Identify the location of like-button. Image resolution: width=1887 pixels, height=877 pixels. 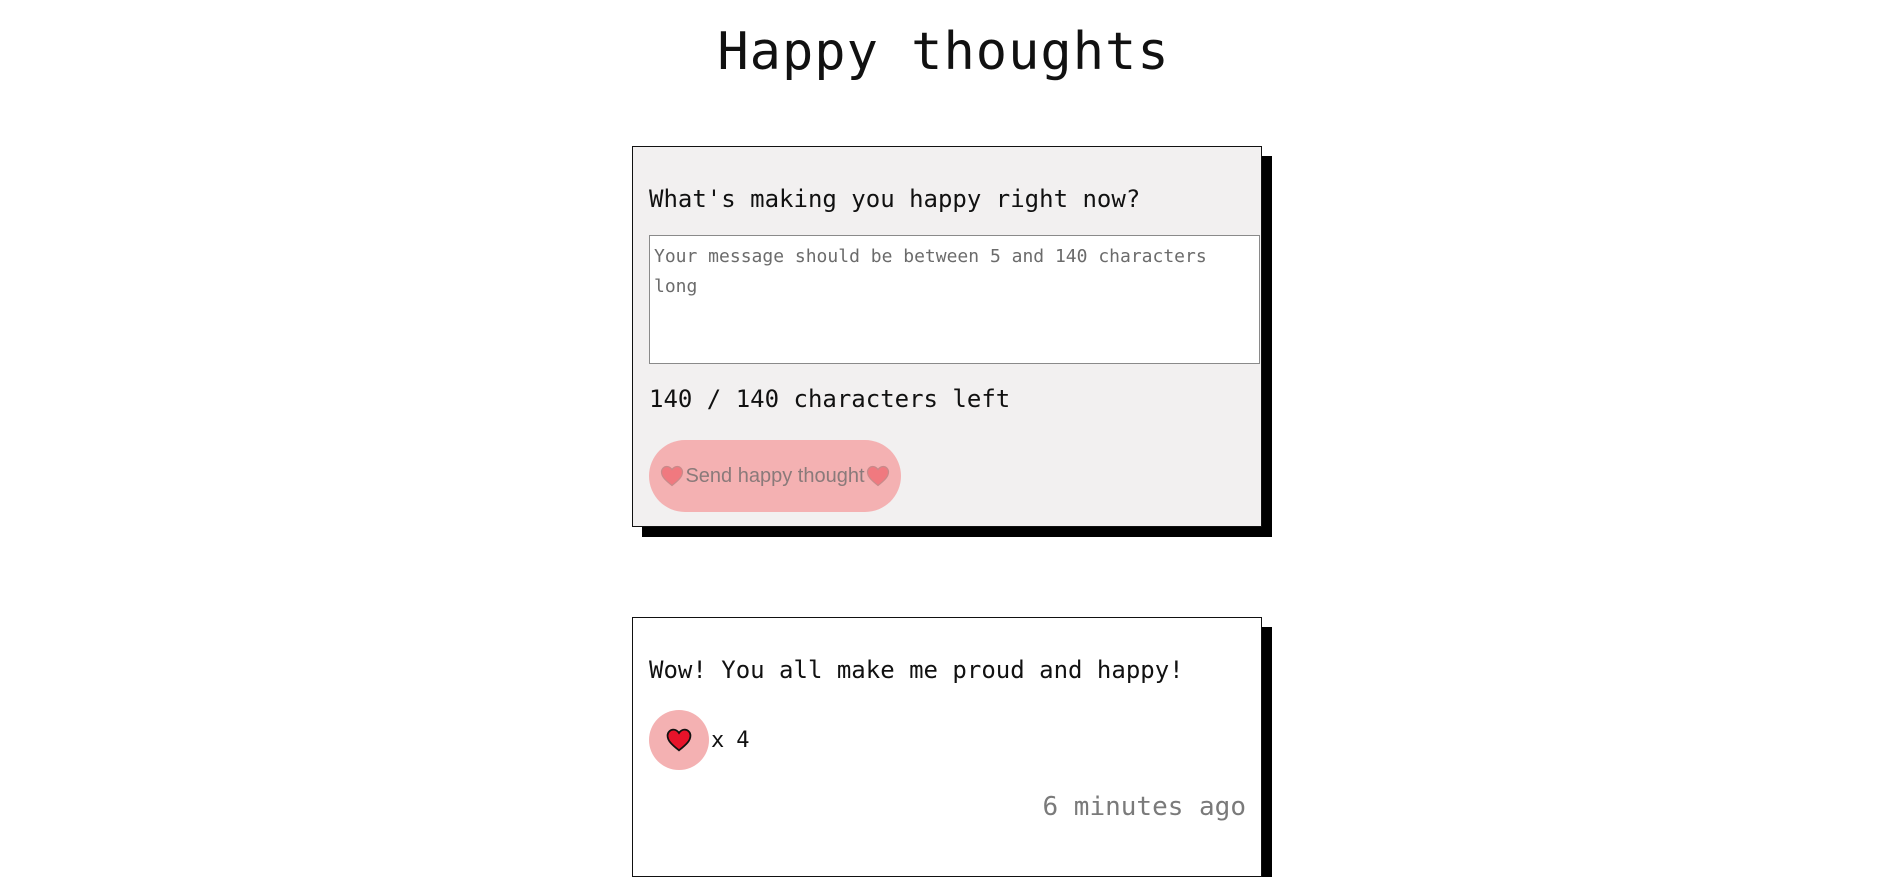
(679, 740).